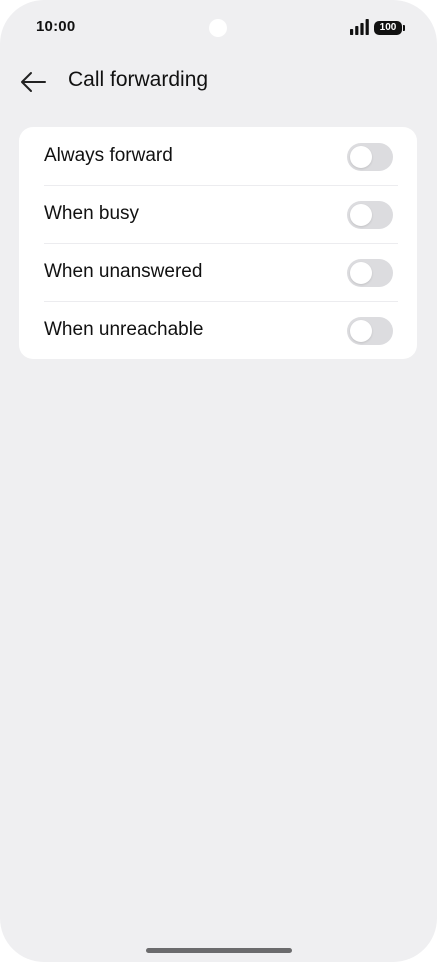  What do you see at coordinates (359, 27) in the screenshot?
I see `signal-icon` at bounding box center [359, 27].